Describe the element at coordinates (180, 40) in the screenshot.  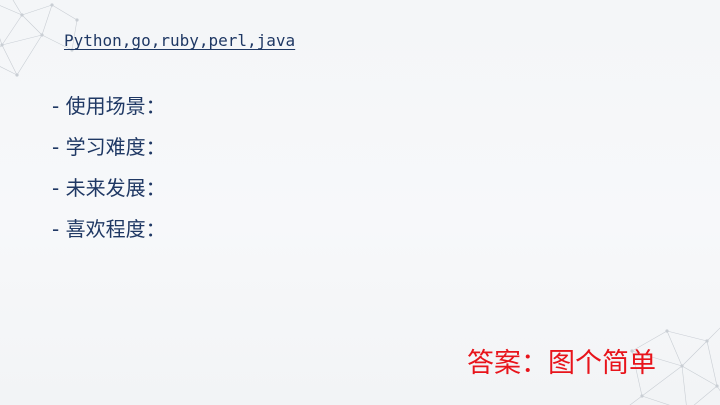
I see `languages-subtitle: Python,go,ruby,perl,java` at that location.